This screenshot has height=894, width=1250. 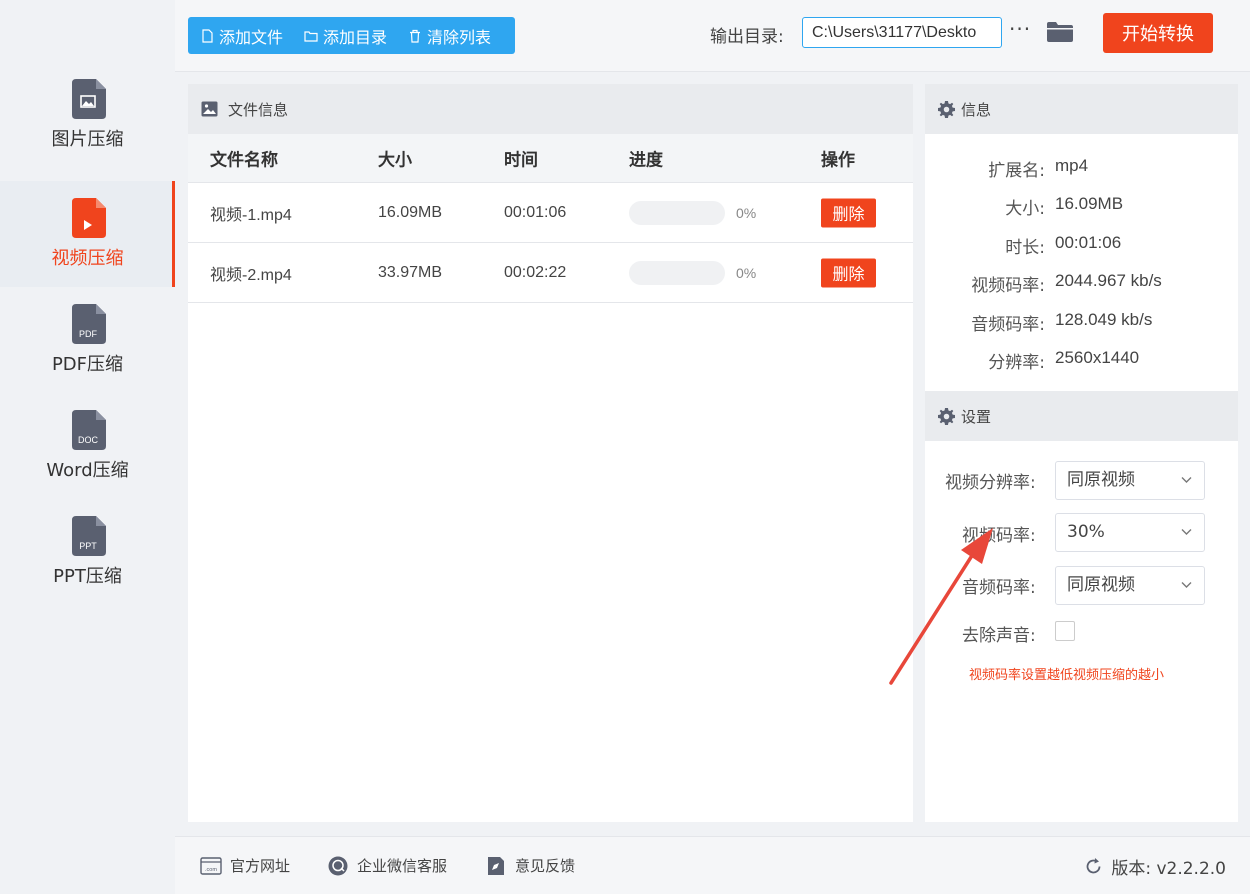 I want to click on audio-bitrate-select: 同原视频, so click(x=1130, y=585).